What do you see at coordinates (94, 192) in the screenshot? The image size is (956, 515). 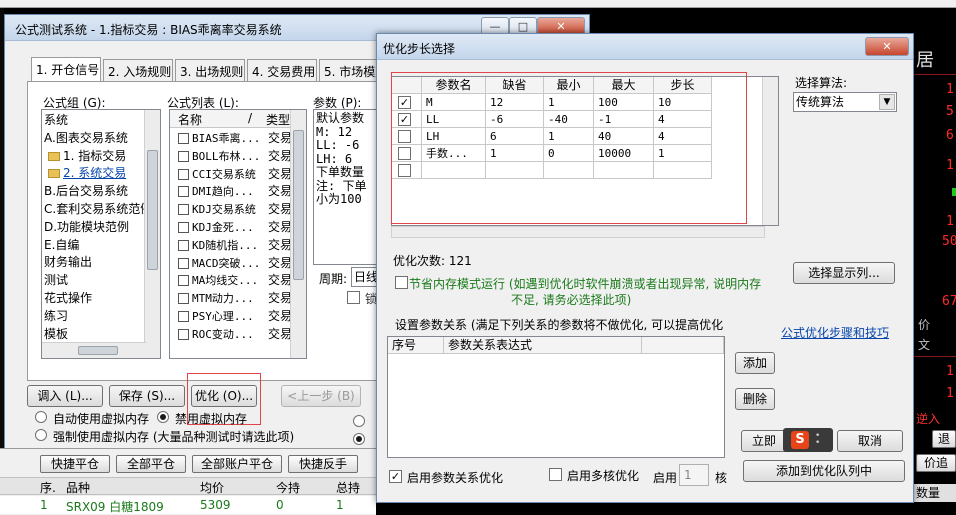 I see `formula-group-item: B.后台交易系统` at bounding box center [94, 192].